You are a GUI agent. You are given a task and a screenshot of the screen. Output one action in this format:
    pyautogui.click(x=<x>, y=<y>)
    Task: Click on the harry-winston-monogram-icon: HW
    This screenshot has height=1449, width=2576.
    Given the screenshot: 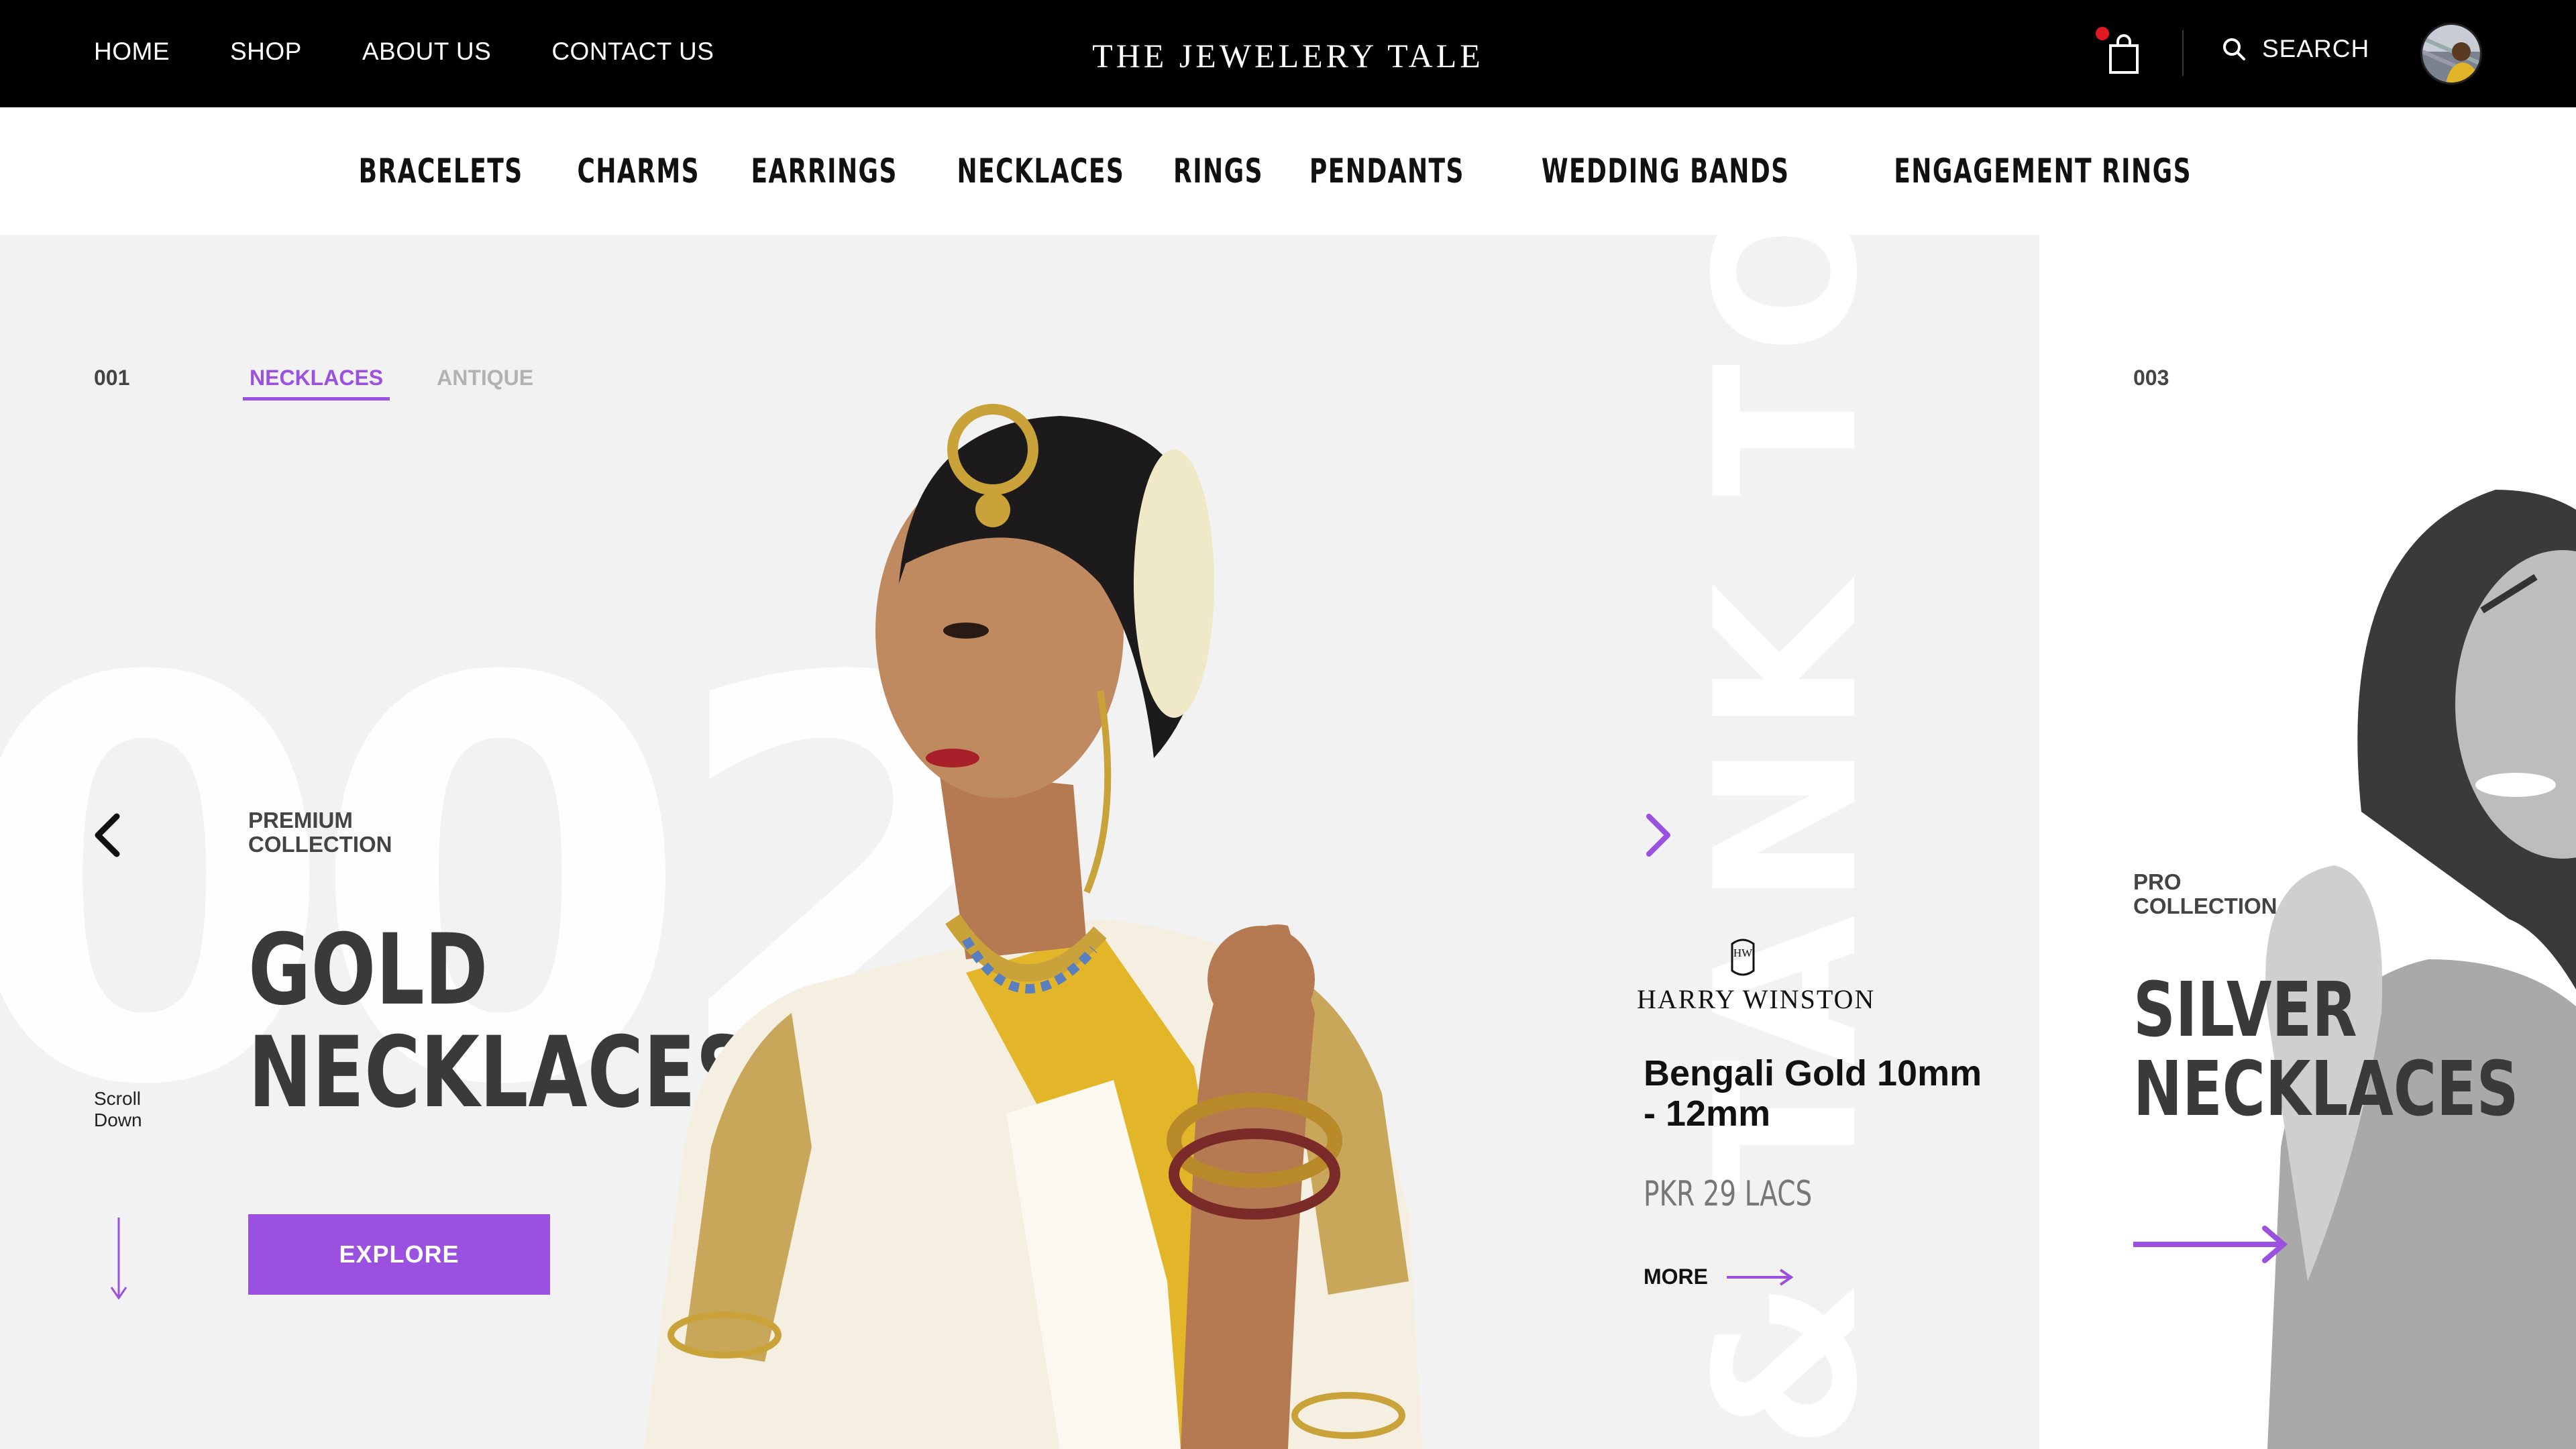 What is the action you would take?
    pyautogui.click(x=1743, y=957)
    